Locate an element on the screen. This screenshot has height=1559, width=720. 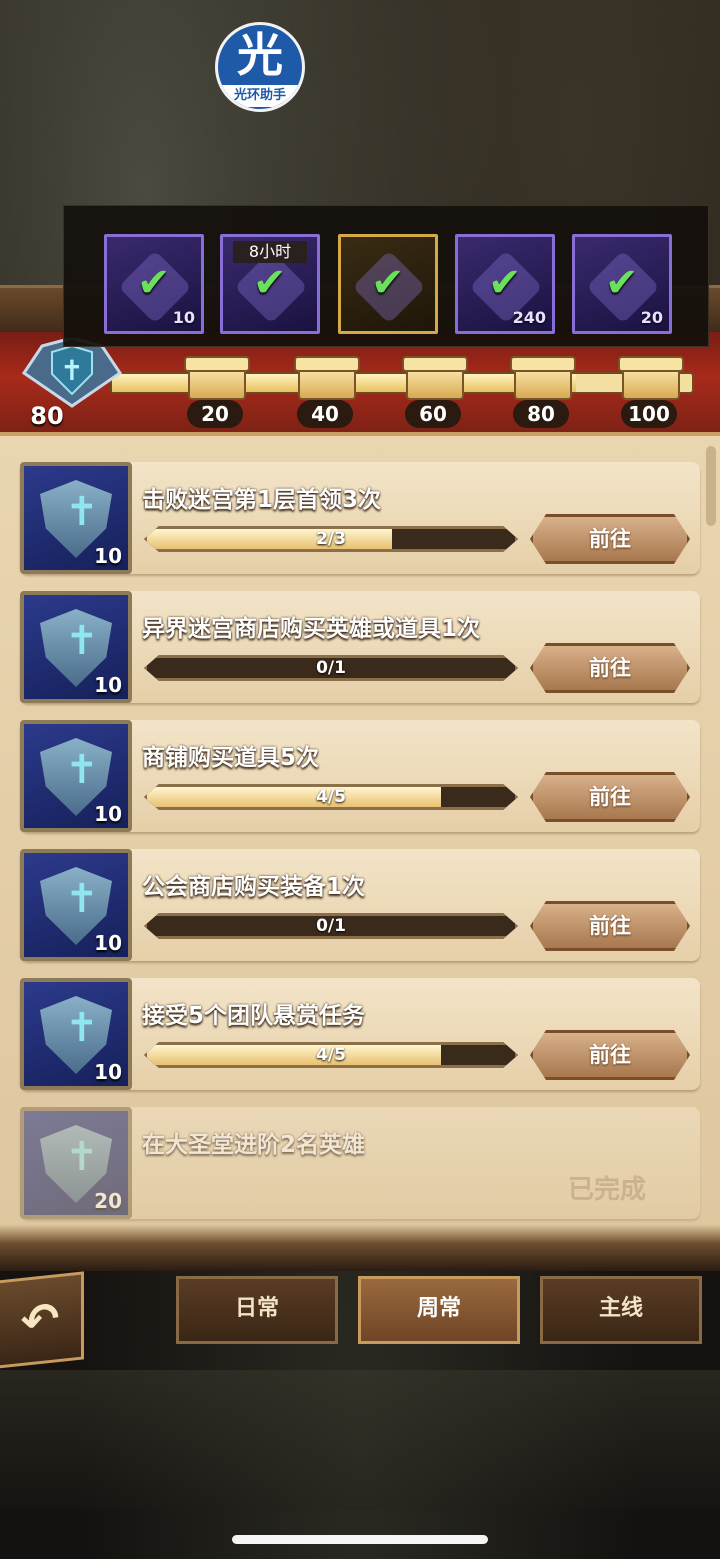
shield-badge-icon: ✝ is located at coordinates (72, 372).